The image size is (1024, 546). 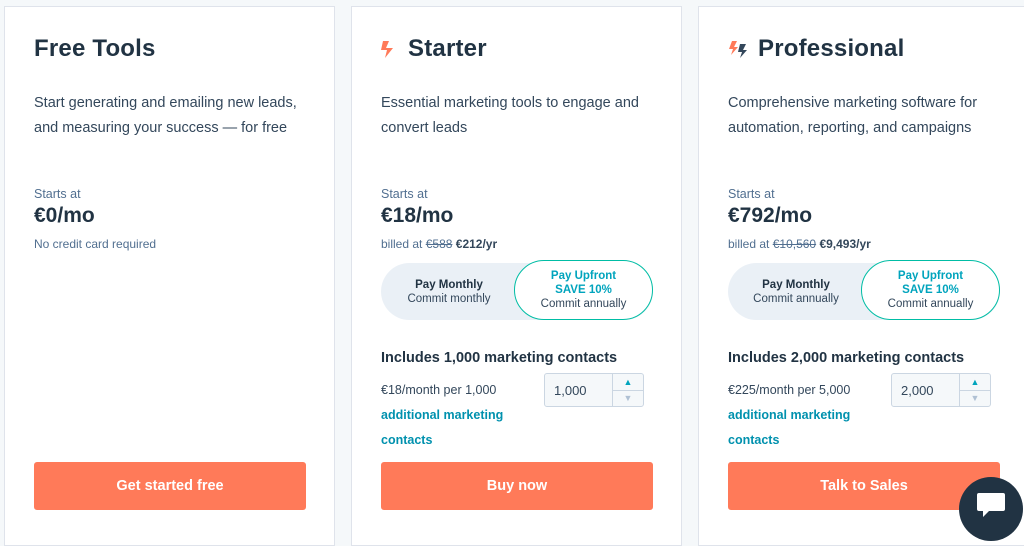 I want to click on per-contacts-text: €225/month per 5,000, so click(x=789, y=390).